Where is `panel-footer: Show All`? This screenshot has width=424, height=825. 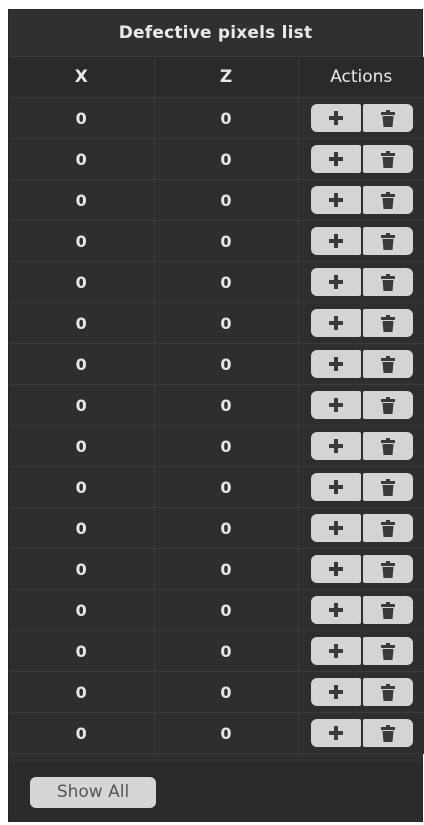
panel-footer: Show All is located at coordinates (215, 792).